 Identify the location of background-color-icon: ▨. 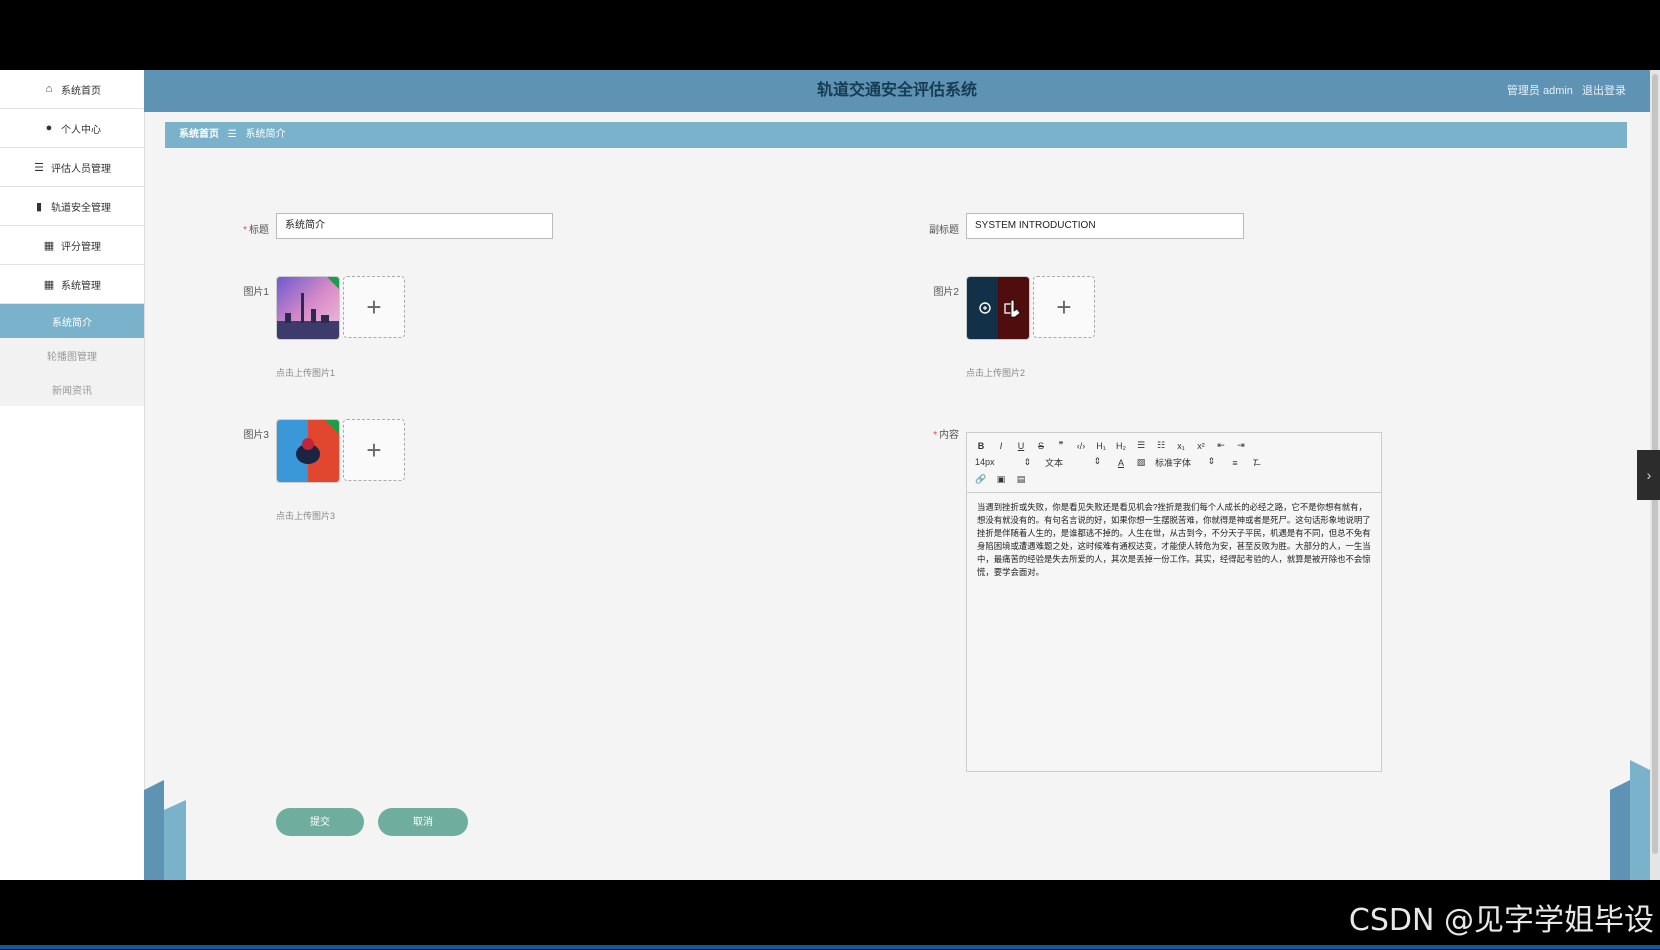
(1141, 462).